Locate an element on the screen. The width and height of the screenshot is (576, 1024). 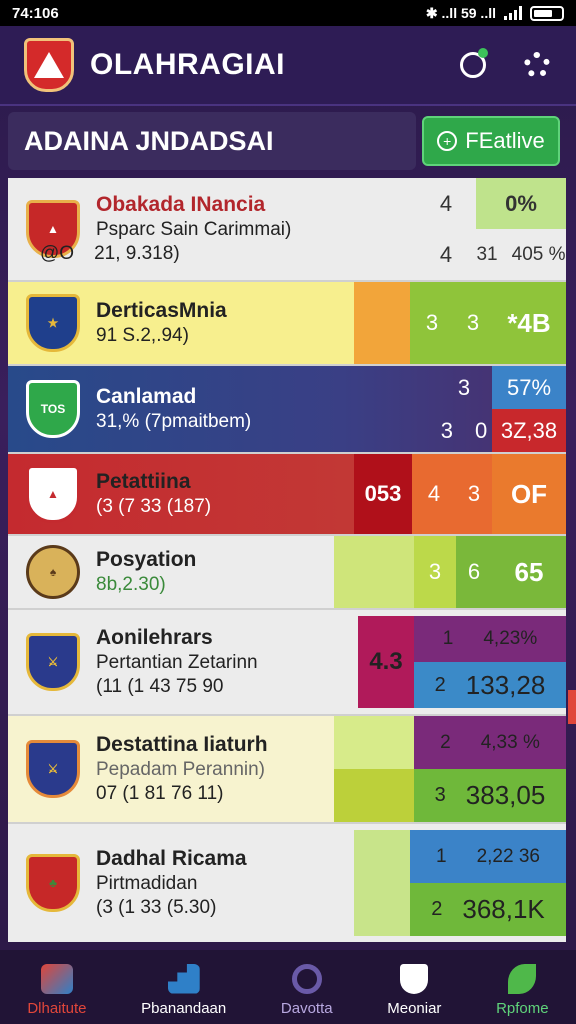
status-time: 74:106 is located at coordinates (35, 13).